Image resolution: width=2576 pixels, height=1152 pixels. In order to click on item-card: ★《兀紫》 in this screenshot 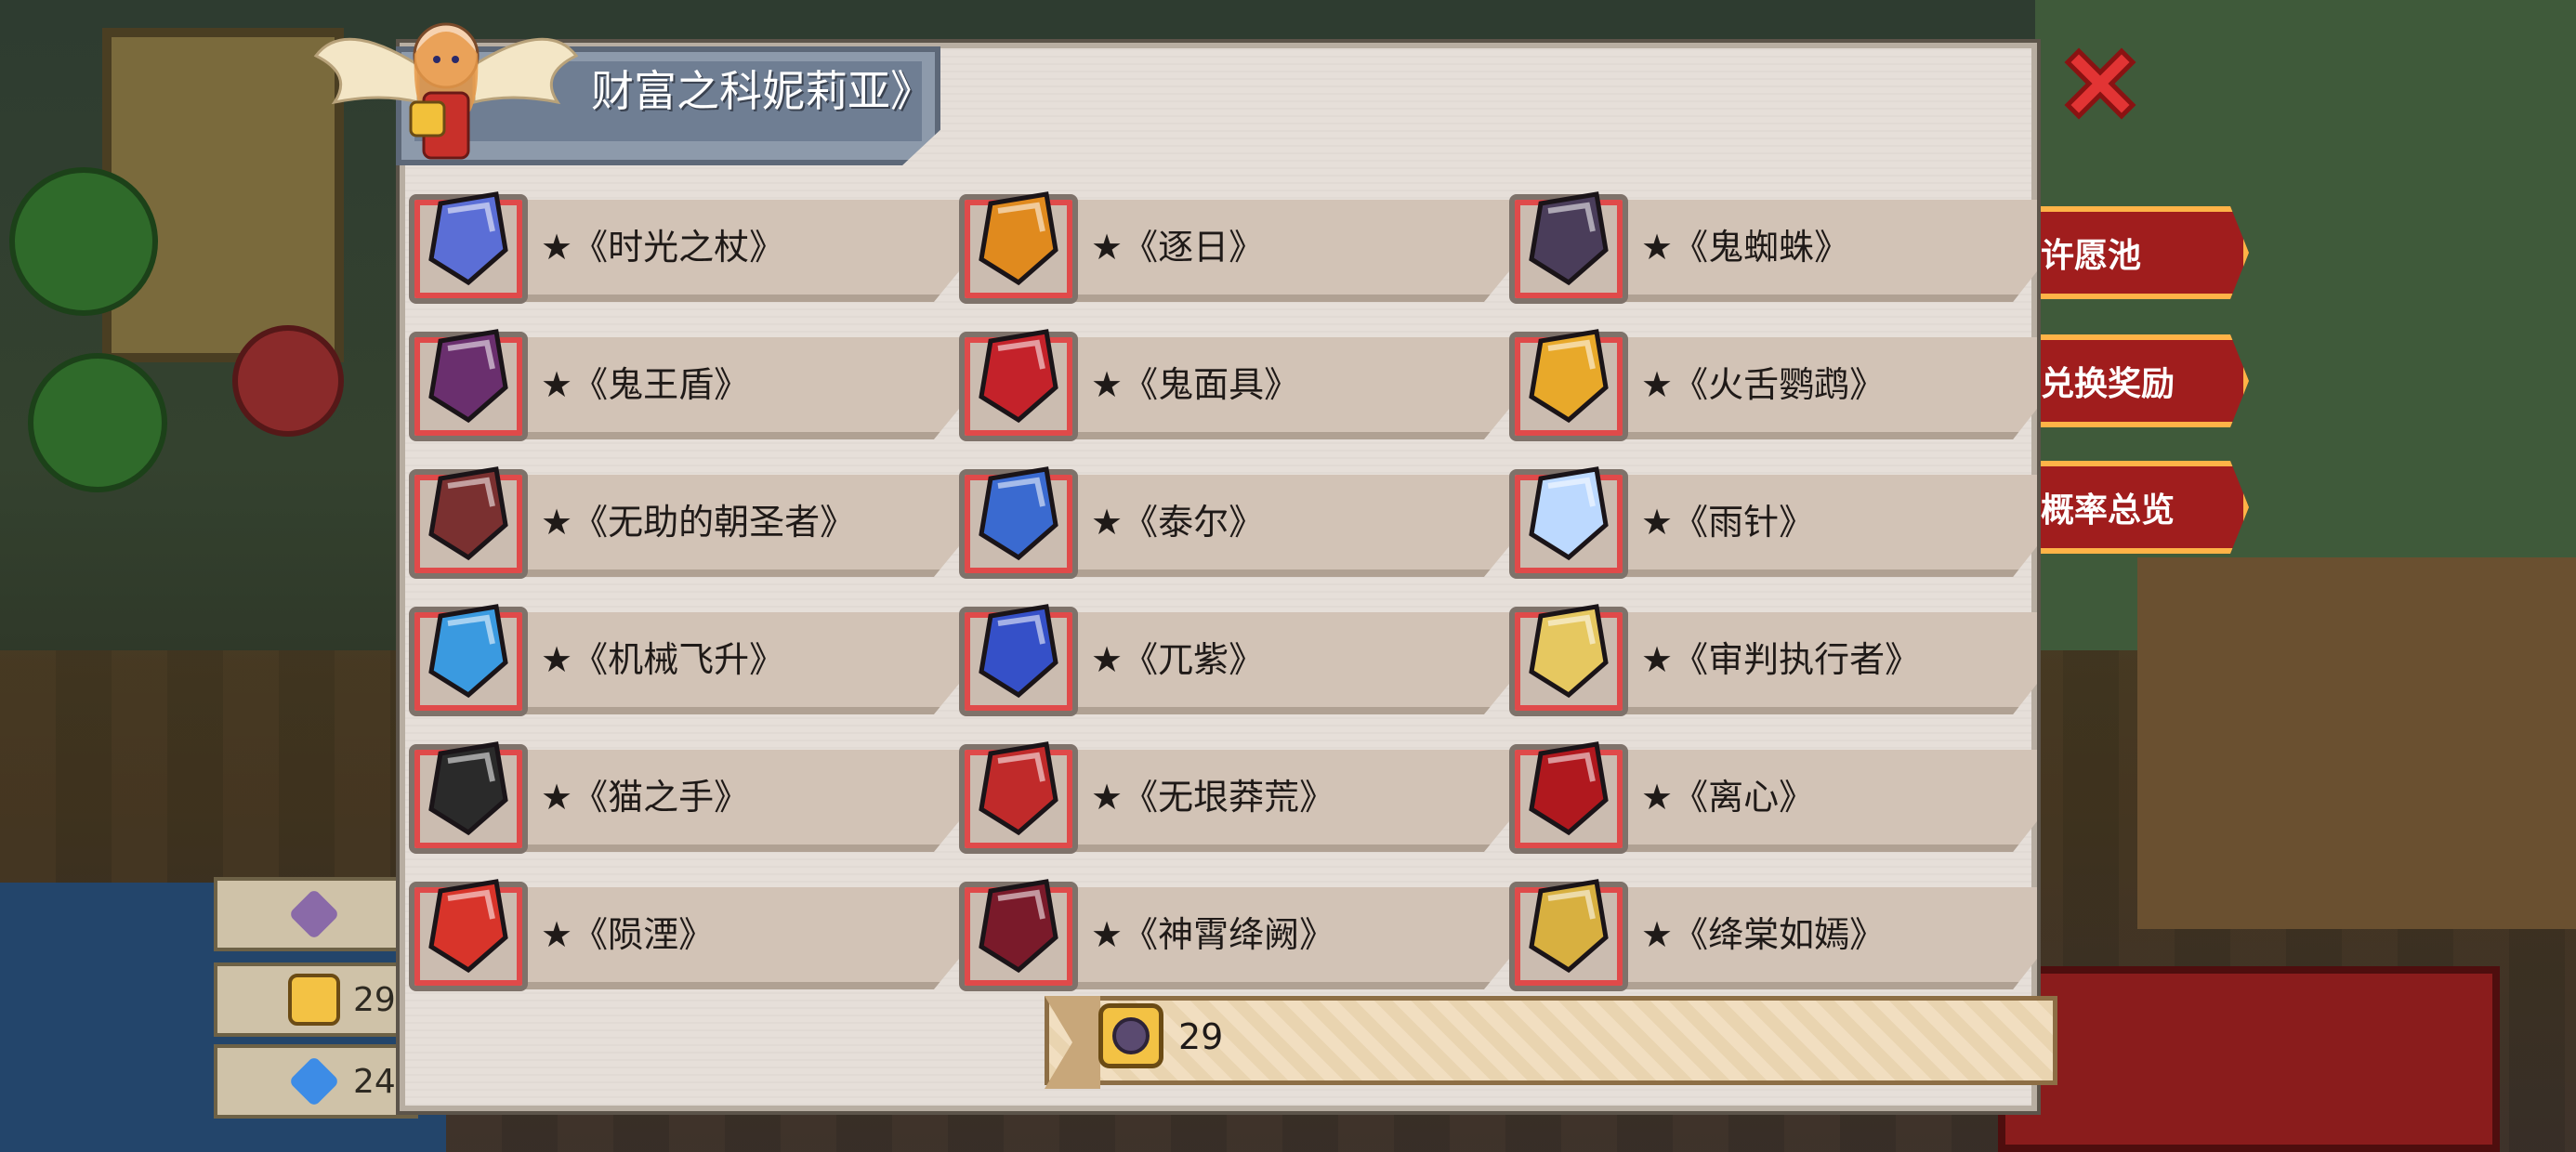, I will do `click(1234, 659)`.